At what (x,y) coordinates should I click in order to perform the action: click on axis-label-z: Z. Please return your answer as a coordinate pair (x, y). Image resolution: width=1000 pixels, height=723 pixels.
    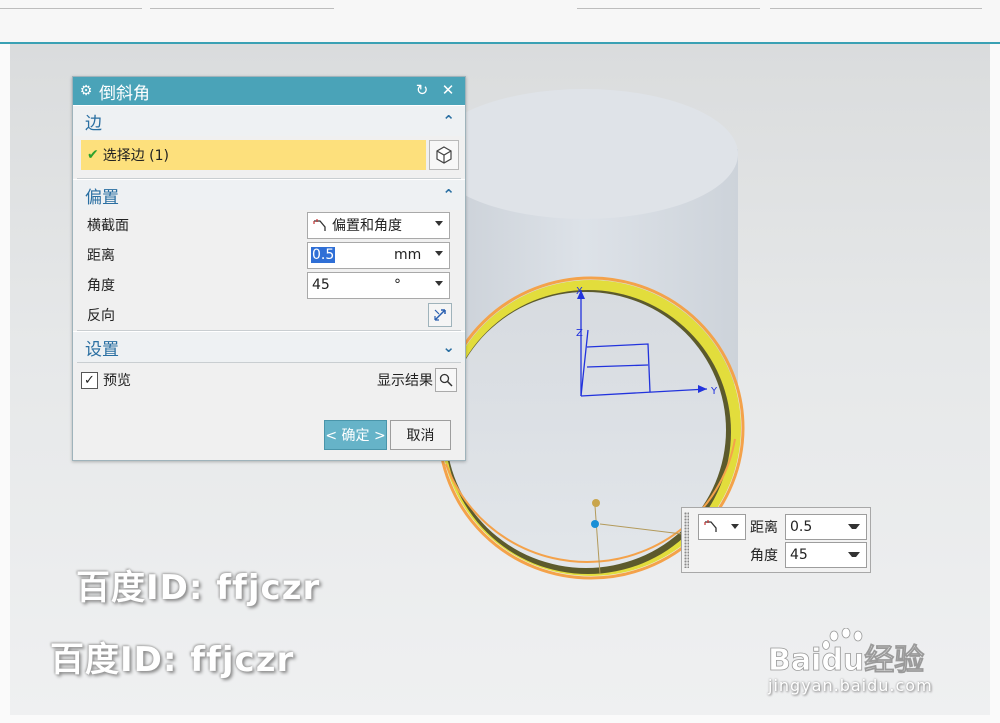
    Looking at the image, I should click on (579, 333).